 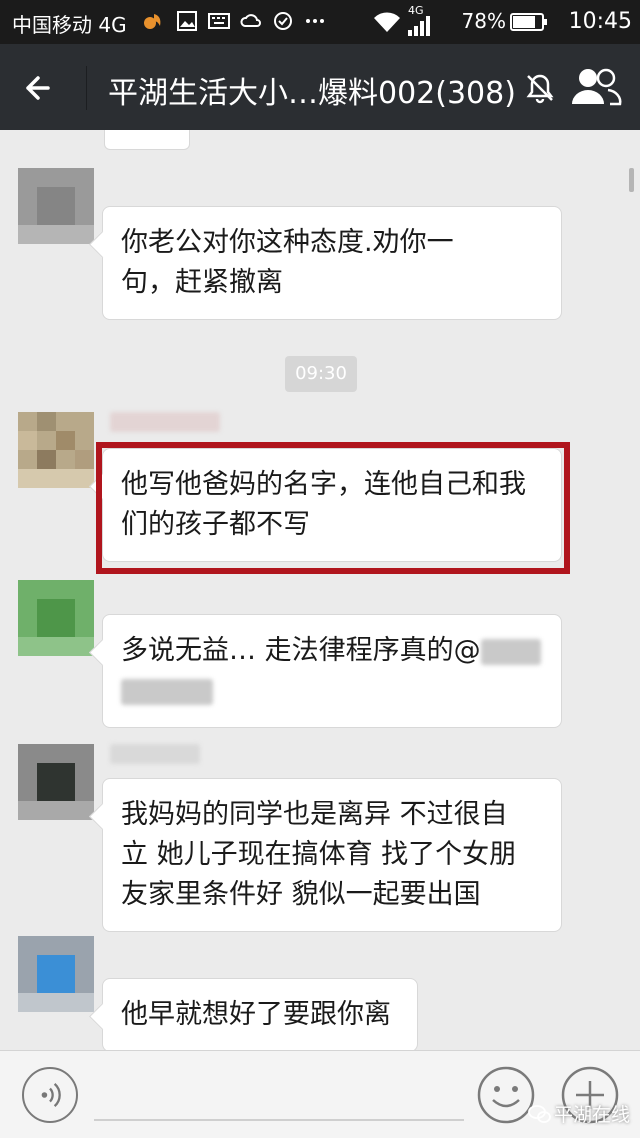 What do you see at coordinates (50, 1095) in the screenshot?
I see `voice-icon` at bounding box center [50, 1095].